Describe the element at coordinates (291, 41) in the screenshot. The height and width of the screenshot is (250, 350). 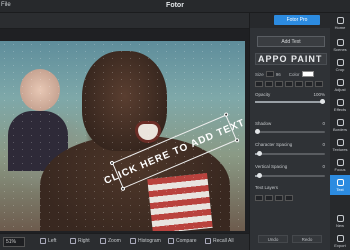
I see `add-text-button: Add Text` at that location.